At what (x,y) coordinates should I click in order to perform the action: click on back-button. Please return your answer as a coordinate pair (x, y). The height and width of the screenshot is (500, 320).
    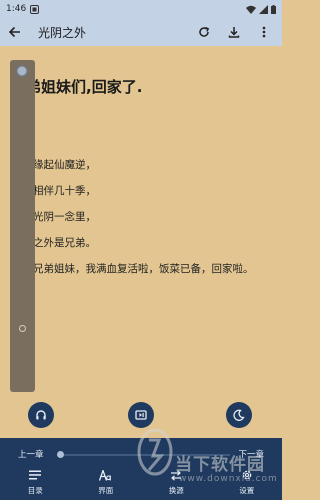
    Looking at the image, I should click on (15, 32).